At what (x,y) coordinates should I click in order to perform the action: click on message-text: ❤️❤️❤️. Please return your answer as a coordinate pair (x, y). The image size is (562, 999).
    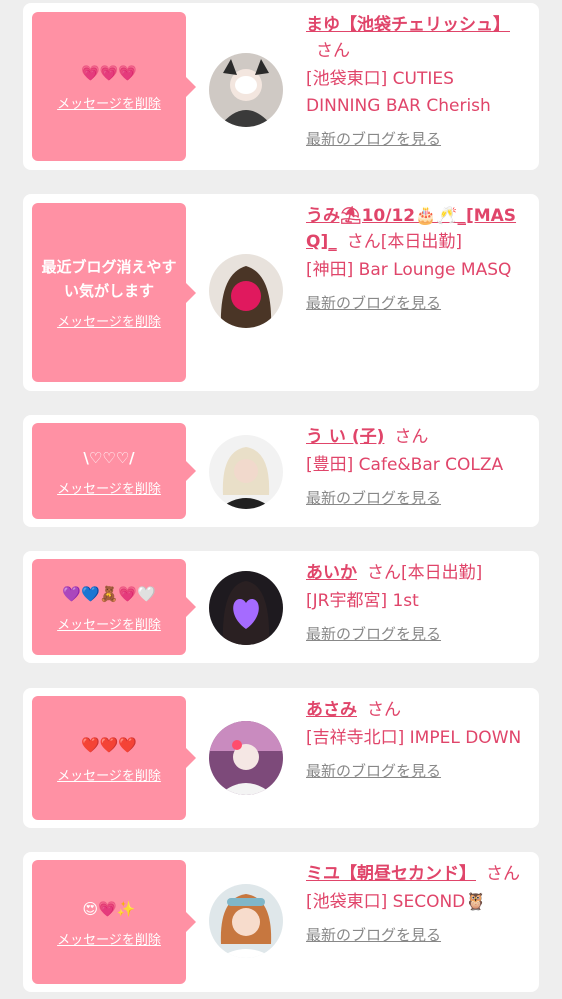
    Looking at the image, I should click on (109, 744).